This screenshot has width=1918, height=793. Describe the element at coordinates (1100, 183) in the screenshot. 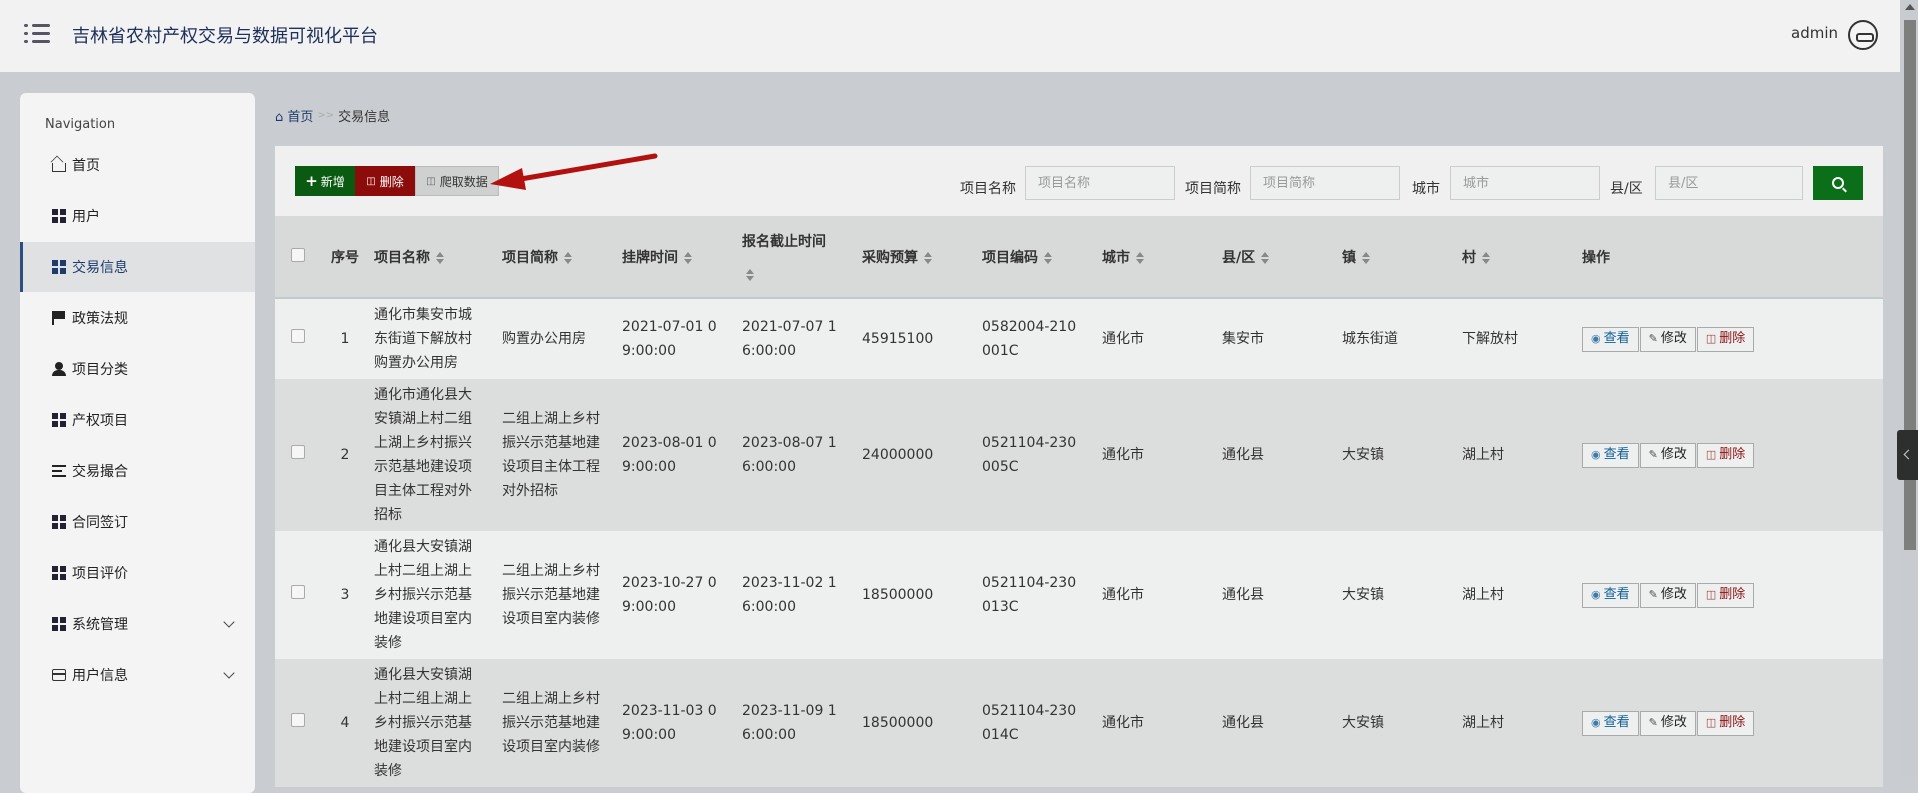

I see `project-name-input` at that location.